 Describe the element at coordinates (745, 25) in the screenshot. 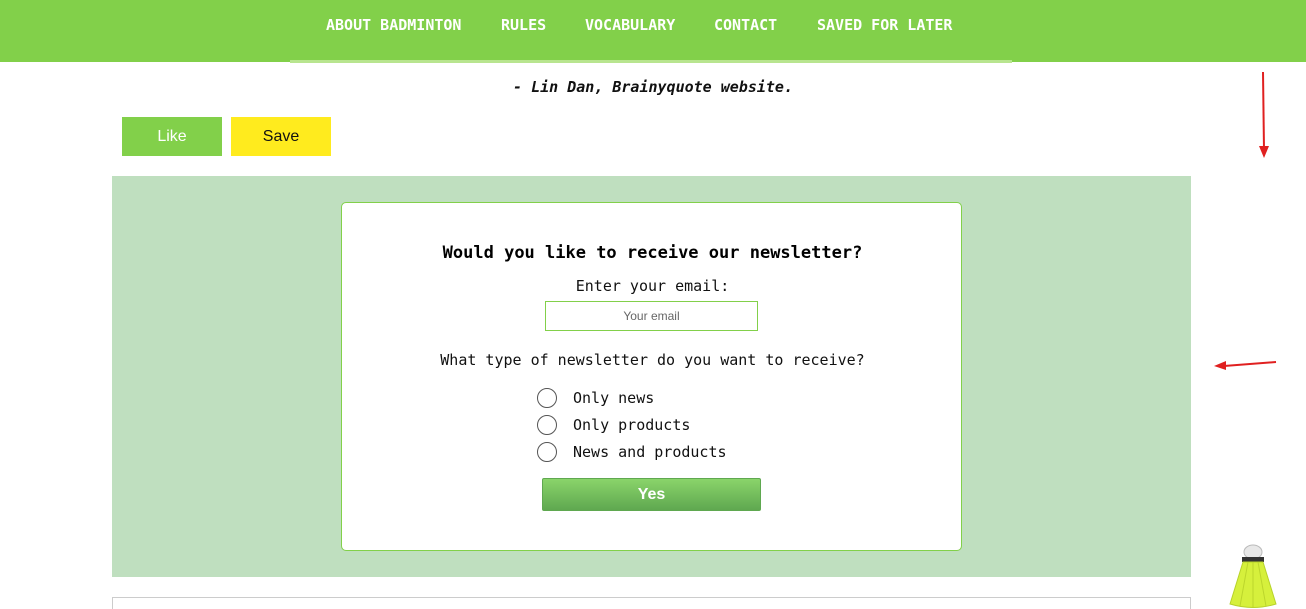

I see `nav-item-contact: CONTACT` at that location.